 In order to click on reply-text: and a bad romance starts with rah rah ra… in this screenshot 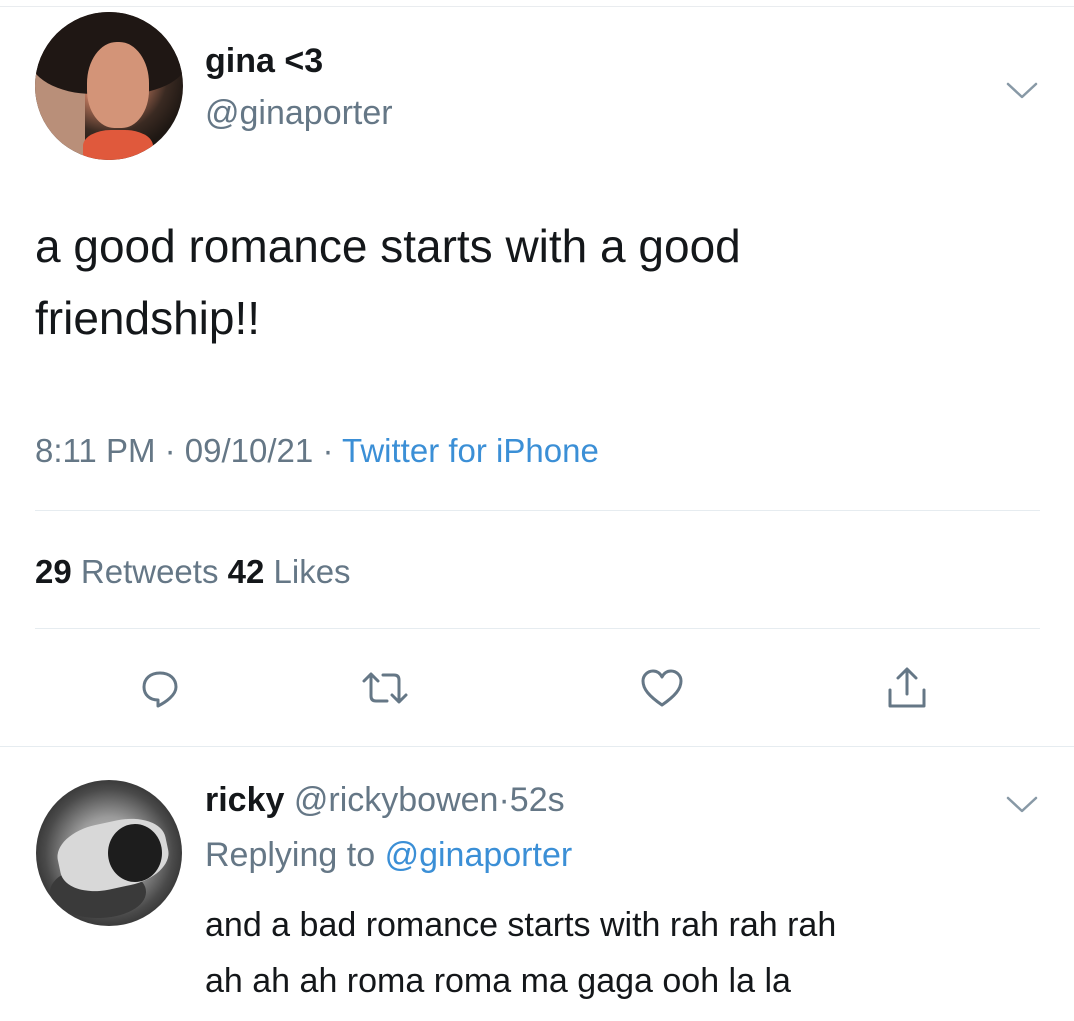, I will do `click(620, 953)`.